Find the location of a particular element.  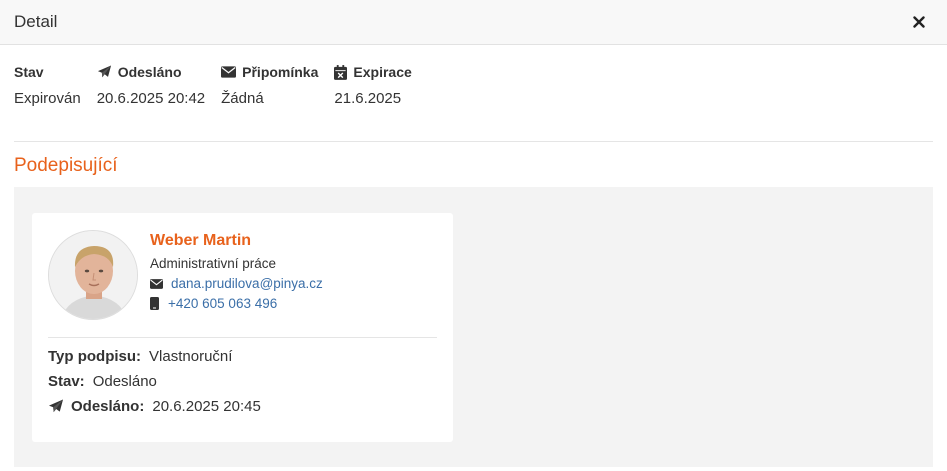

sent-column: Odesláno 20.6.2025 20:42 is located at coordinates (151, 102).